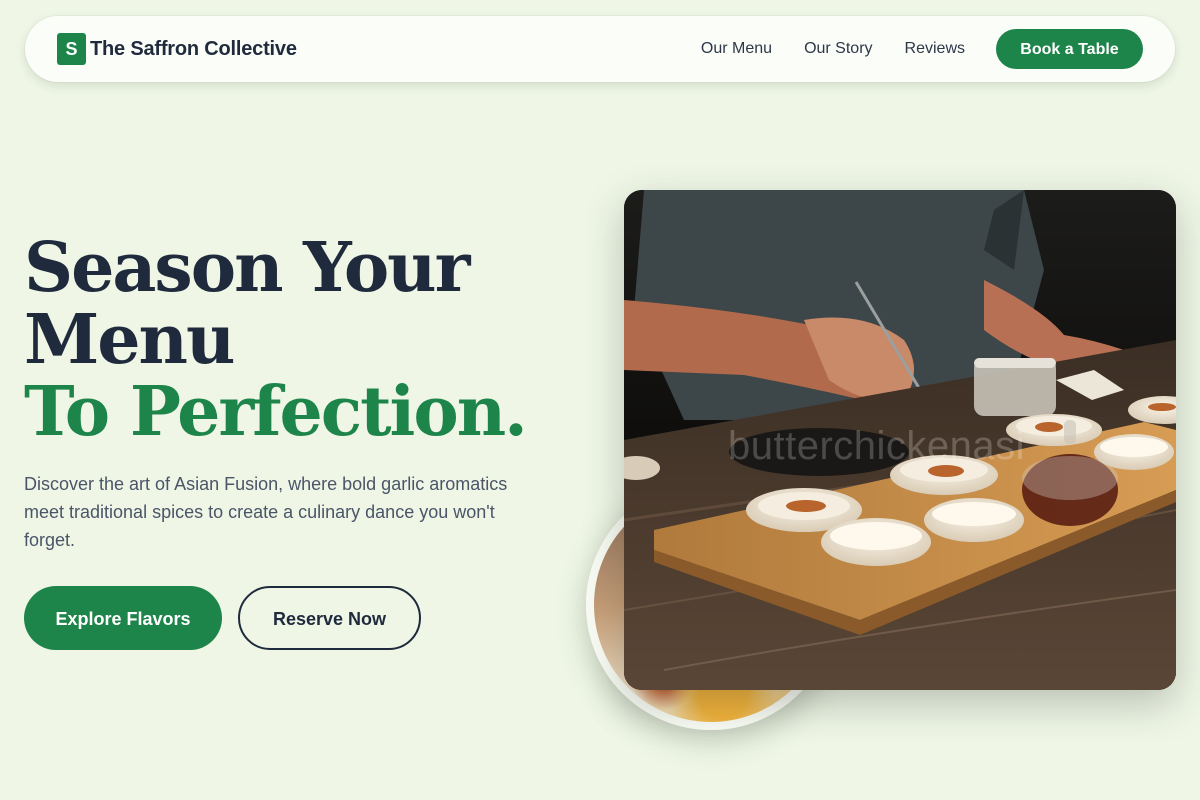 This screenshot has width=1200, height=800. What do you see at coordinates (935, 49) in the screenshot?
I see `nav-link-reviews: Reviews` at bounding box center [935, 49].